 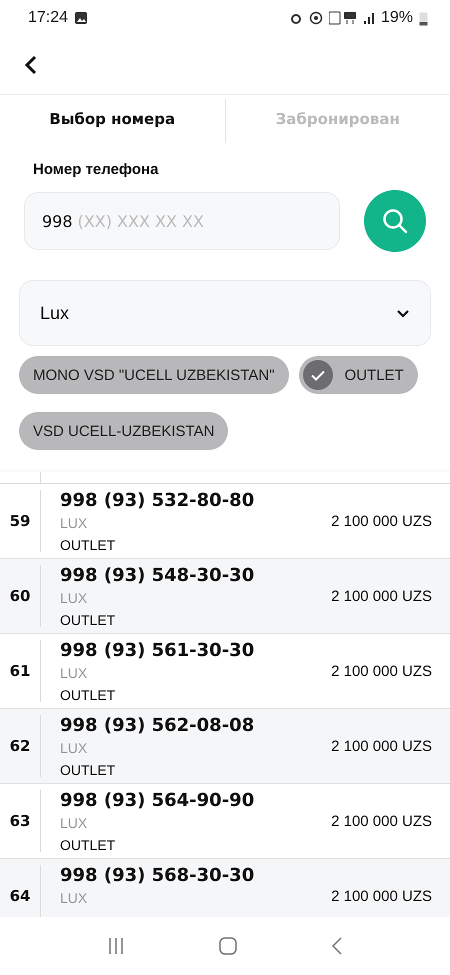 What do you see at coordinates (368, 18) in the screenshot?
I see `signal-icon` at bounding box center [368, 18].